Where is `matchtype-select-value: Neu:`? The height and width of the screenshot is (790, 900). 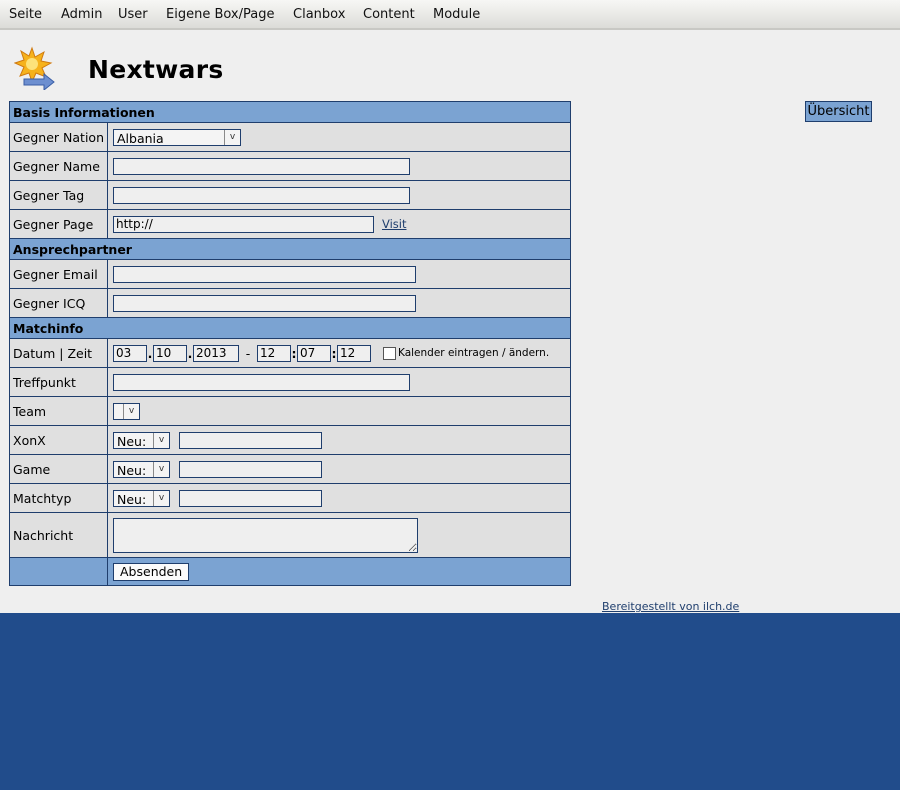
matchtype-select-value: Neu: is located at coordinates (132, 499).